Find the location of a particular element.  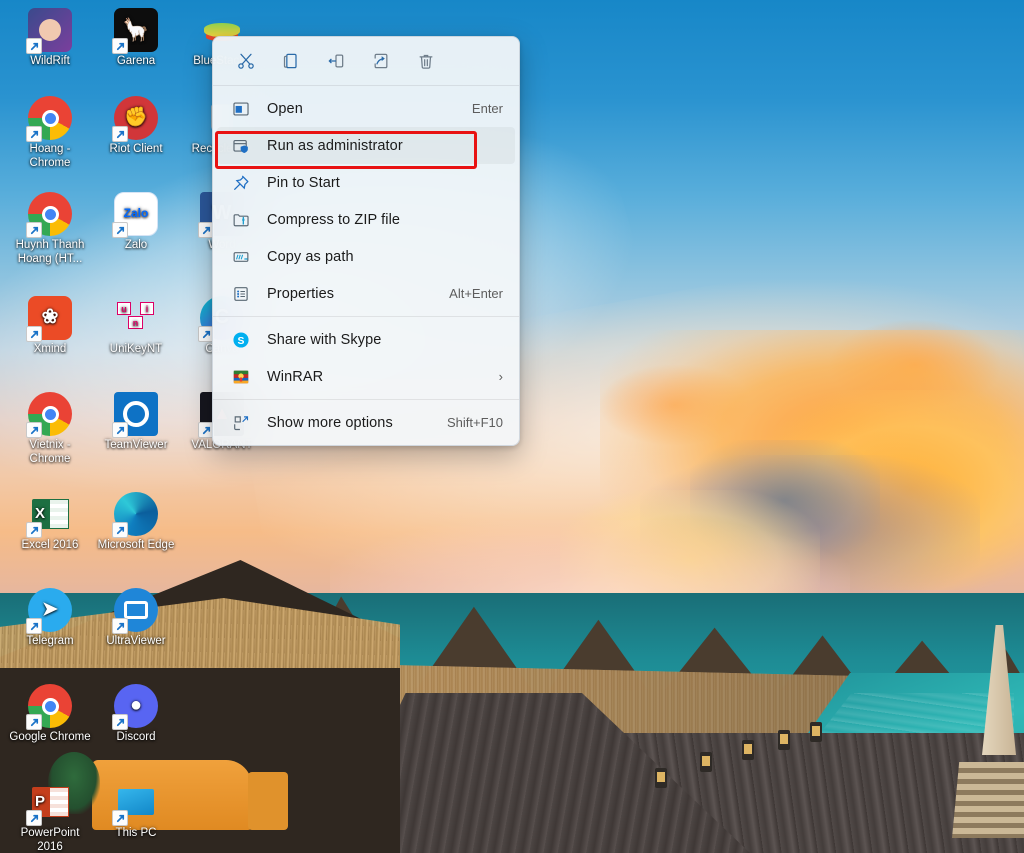

garena-icon: 🦙 is located at coordinates (135, 31).